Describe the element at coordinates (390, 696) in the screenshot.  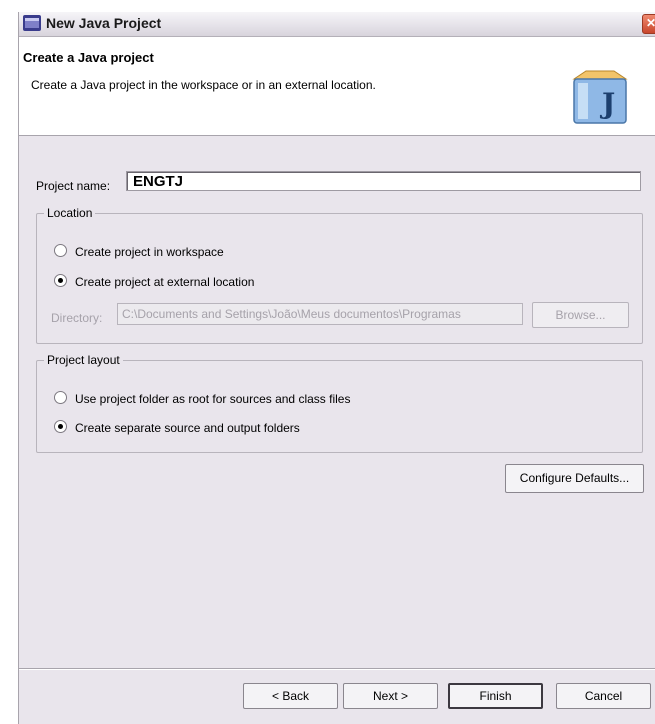
I see `next-button: Next >` at that location.